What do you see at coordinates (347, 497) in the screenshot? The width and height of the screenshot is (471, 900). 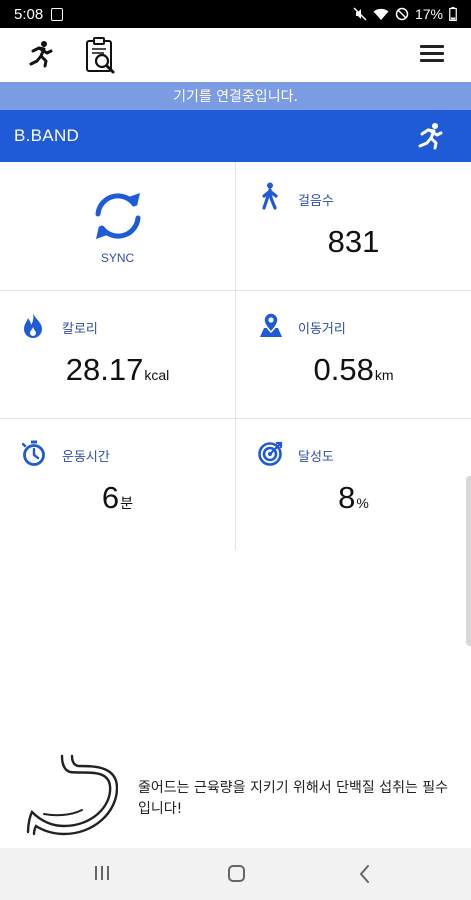 I see `achievement-value: 8` at bounding box center [347, 497].